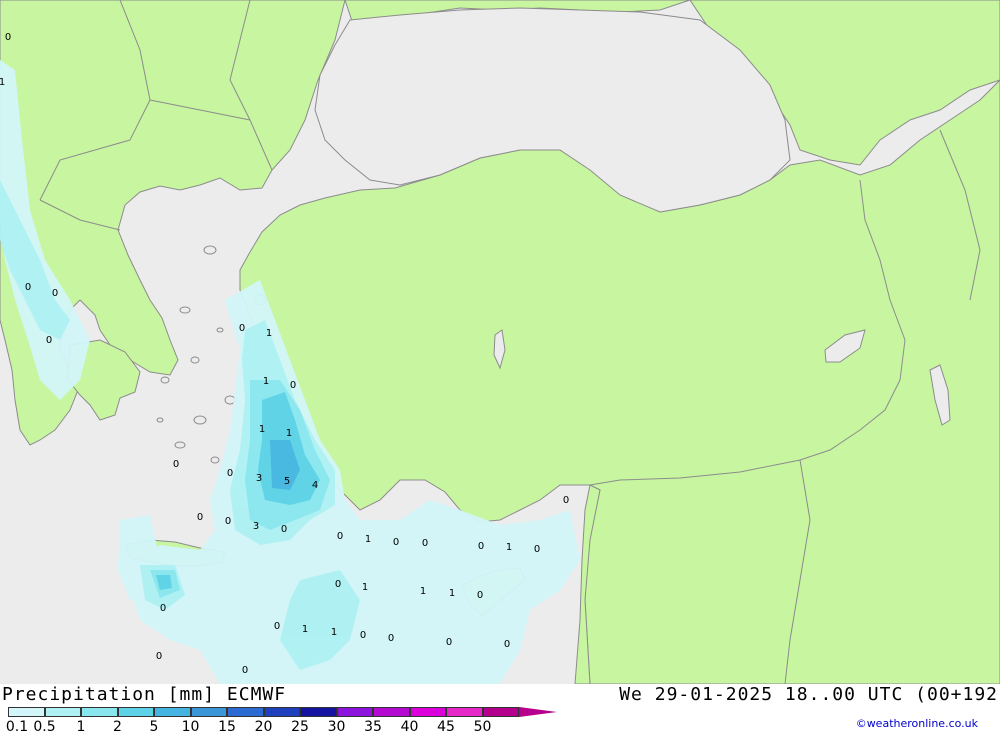 Image resolution: width=1000 pixels, height=735 pixels. I want to click on forecast-time: We 29-01-2025 18..00 UTC (00+192, so click(808, 694).